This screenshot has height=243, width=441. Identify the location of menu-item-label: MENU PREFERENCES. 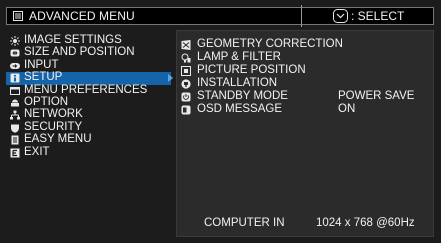
(86, 89).